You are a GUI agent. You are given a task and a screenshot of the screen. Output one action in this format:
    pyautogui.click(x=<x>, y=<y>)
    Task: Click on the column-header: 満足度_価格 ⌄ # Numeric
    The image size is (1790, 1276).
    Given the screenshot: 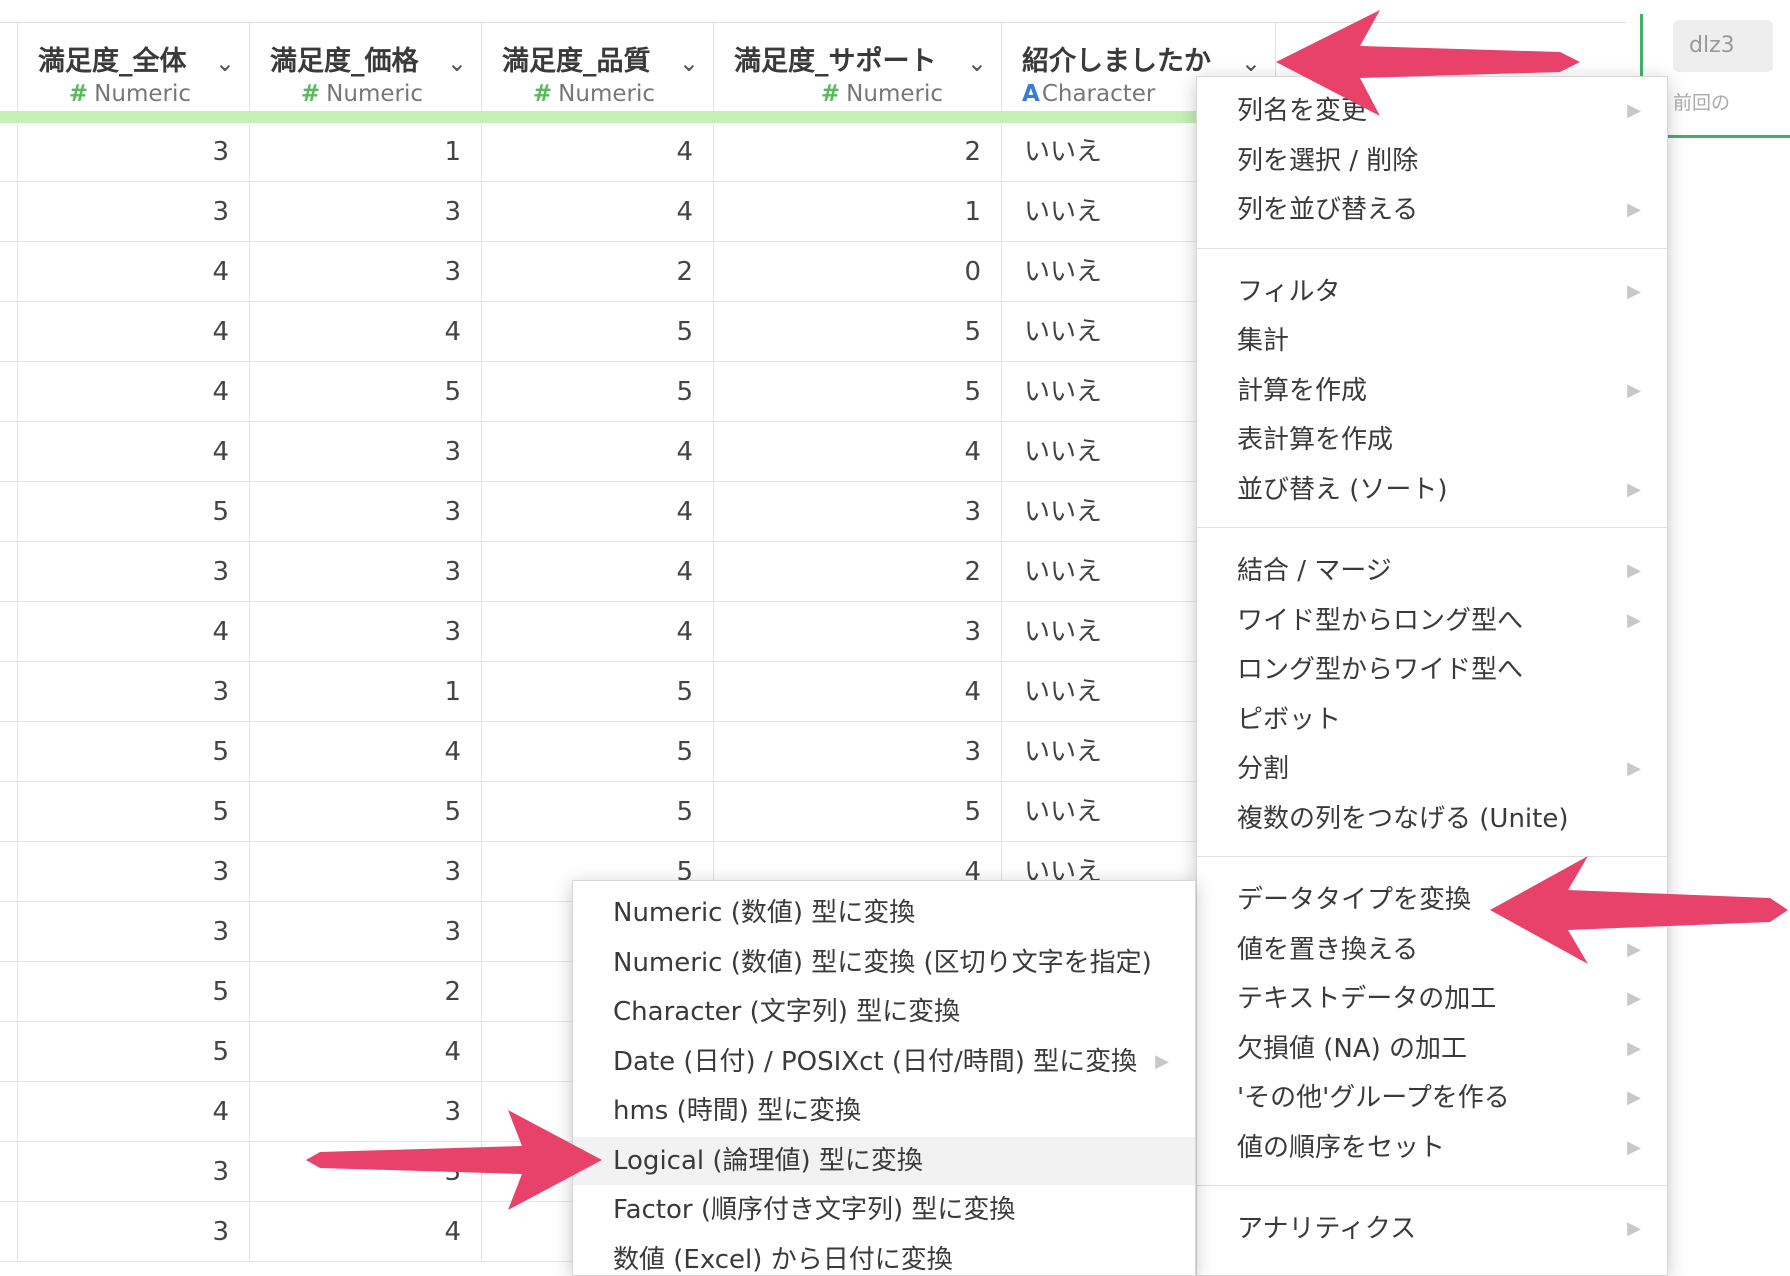 What is the action you would take?
    pyautogui.click(x=366, y=67)
    